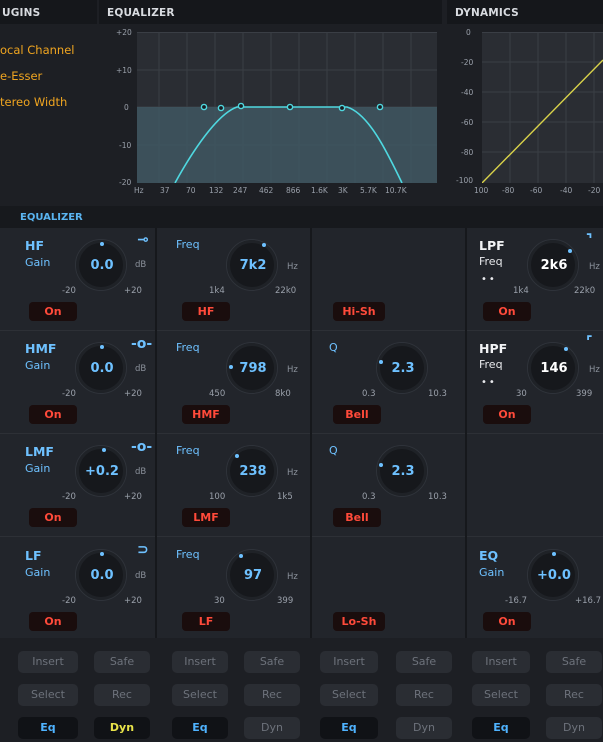  What do you see at coordinates (594, 370) in the screenshot?
I see `hpf-unit: Hz` at bounding box center [594, 370].